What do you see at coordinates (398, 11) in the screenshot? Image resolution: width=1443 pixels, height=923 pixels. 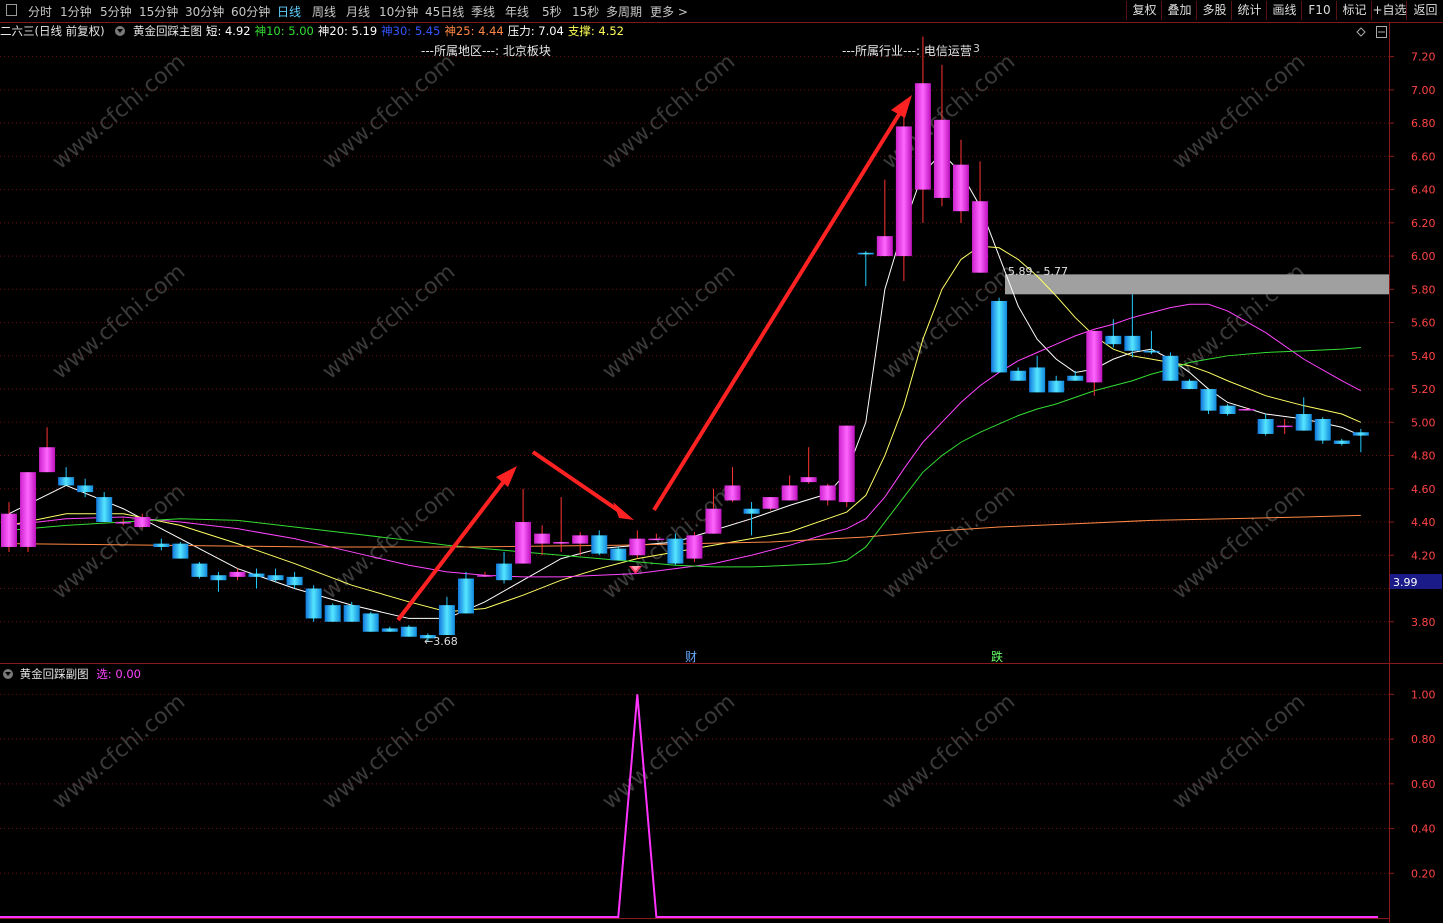 I see `period-tab-9: 10分钟` at bounding box center [398, 11].